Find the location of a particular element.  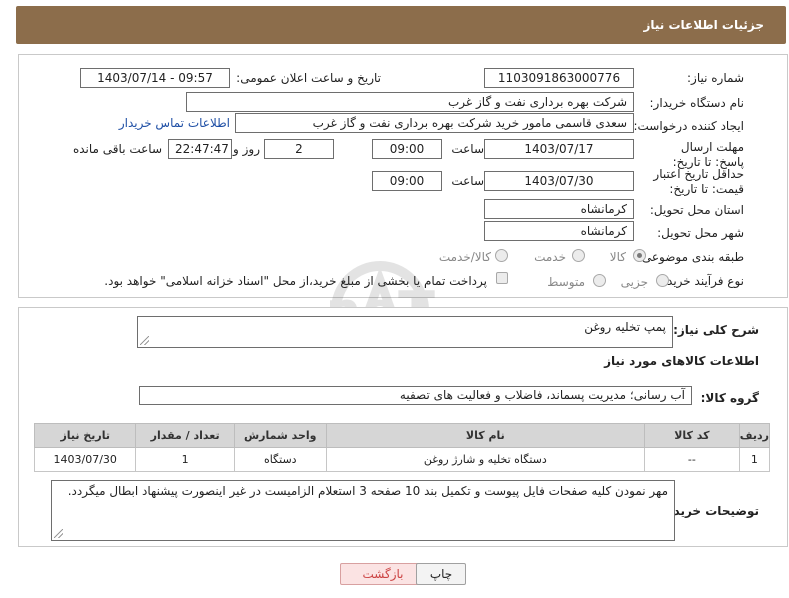

days-remaining-field: 2 is located at coordinates (299, 149).